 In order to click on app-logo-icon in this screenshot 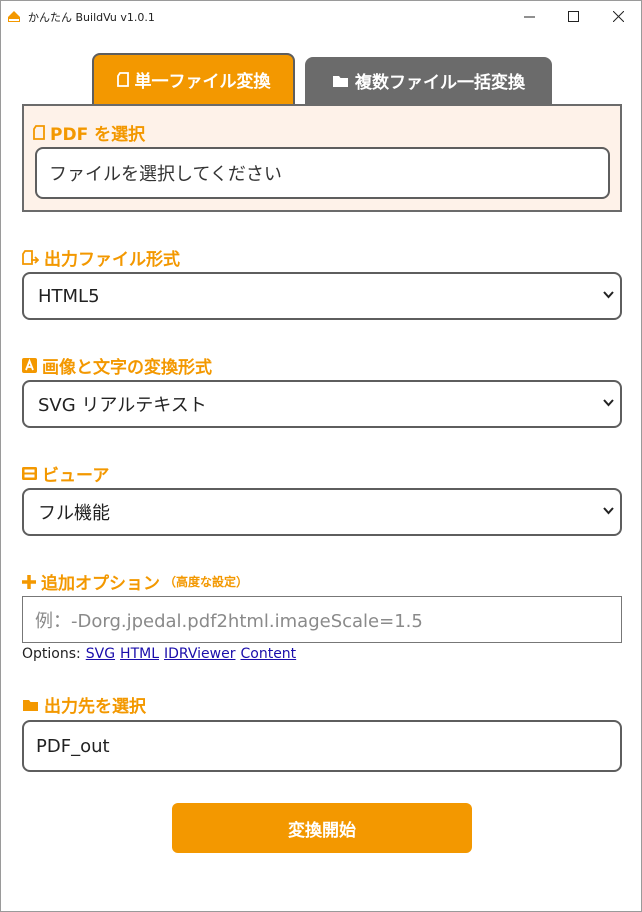, I will do `click(14, 16)`.